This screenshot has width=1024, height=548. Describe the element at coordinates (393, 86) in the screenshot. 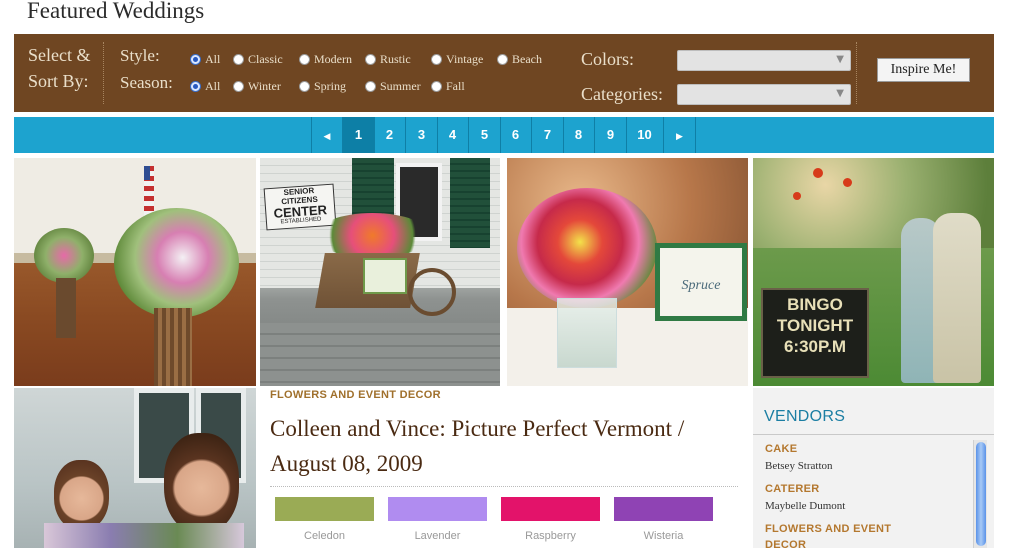

I see `season-radio-summer: Summer` at that location.